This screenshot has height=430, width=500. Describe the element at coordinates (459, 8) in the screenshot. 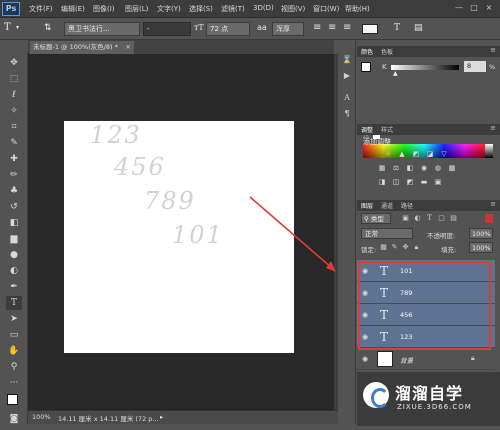

I see `minimize-button: —` at that location.